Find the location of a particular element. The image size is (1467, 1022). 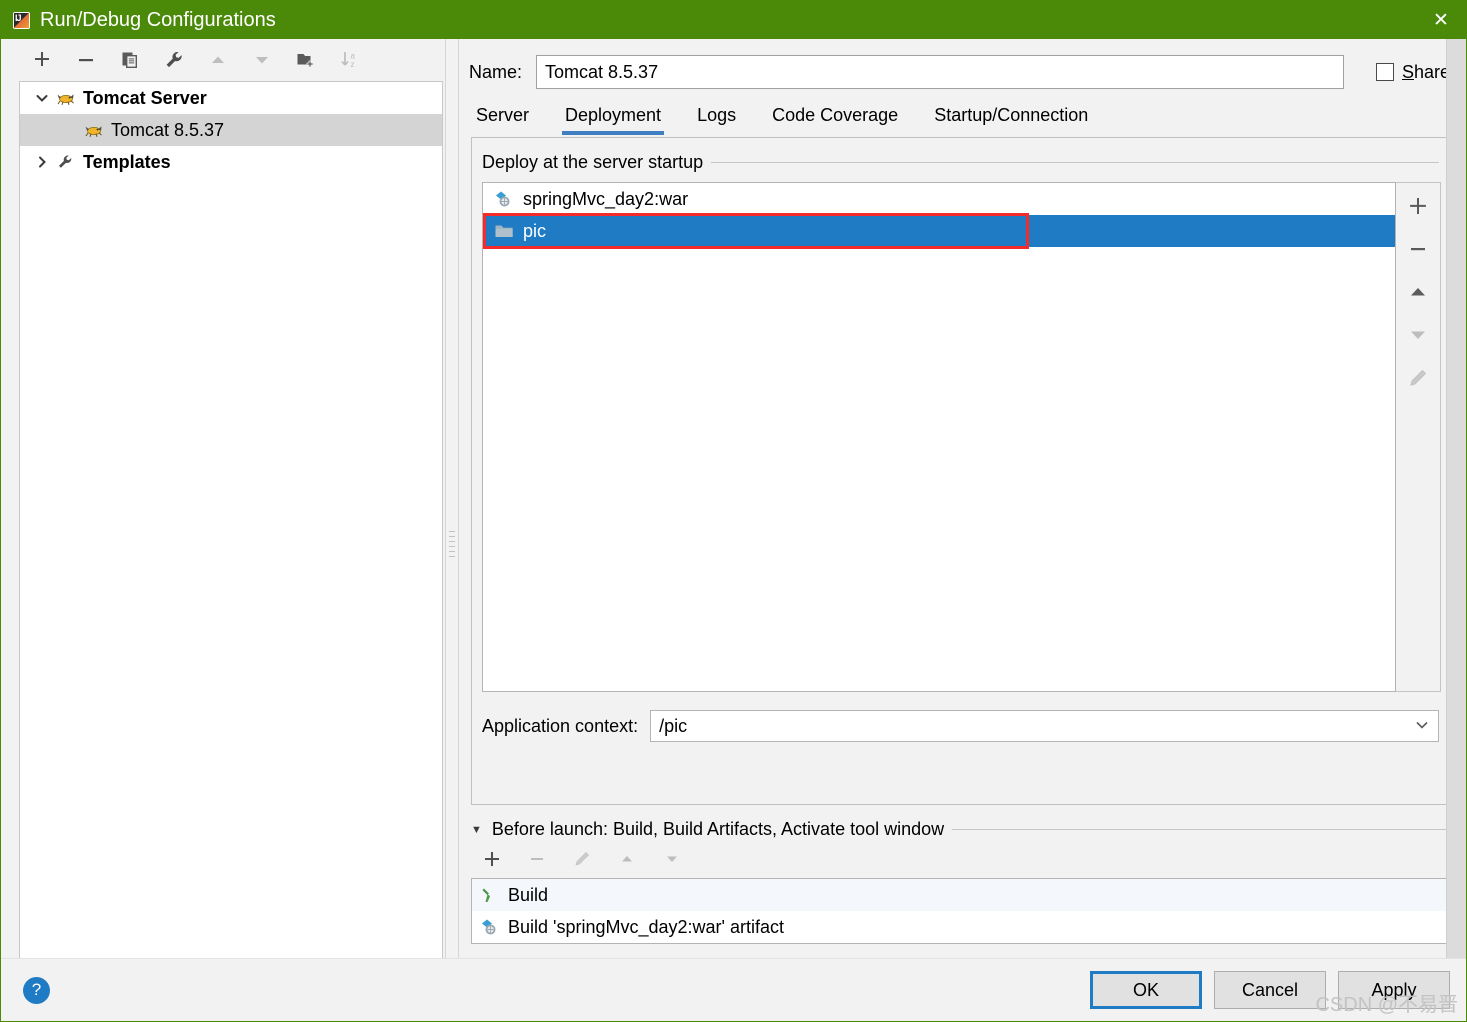

deploy-group-header: Deploy at the server startup is located at coordinates (960, 162).